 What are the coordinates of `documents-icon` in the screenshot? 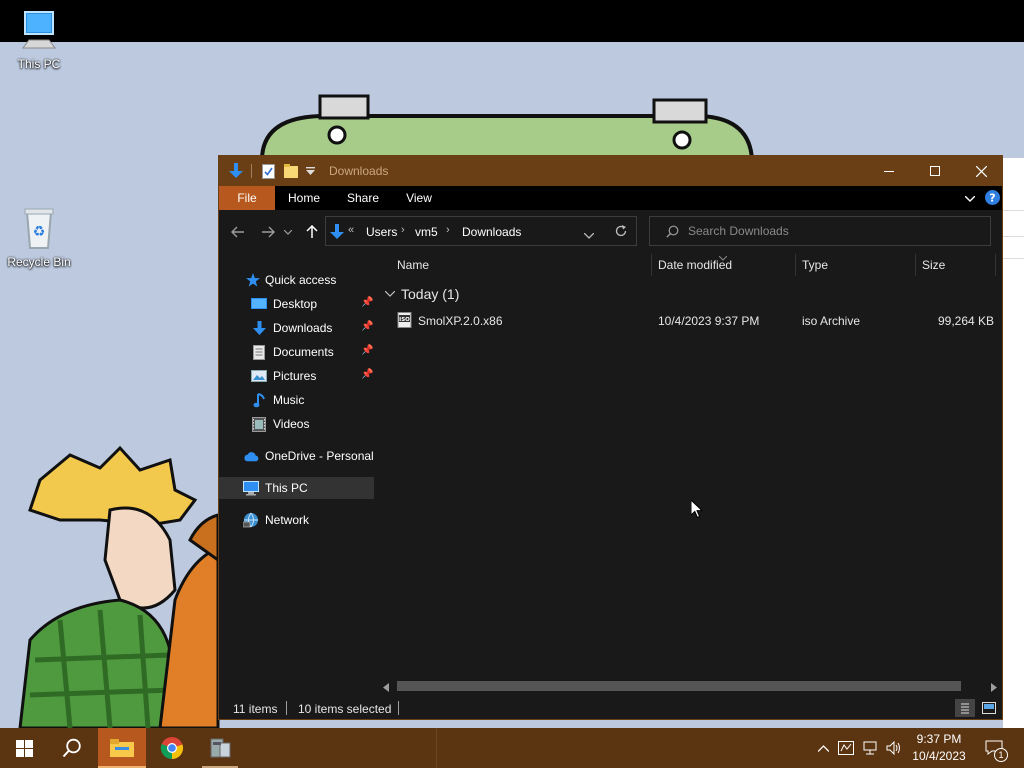 It's located at (259, 352).